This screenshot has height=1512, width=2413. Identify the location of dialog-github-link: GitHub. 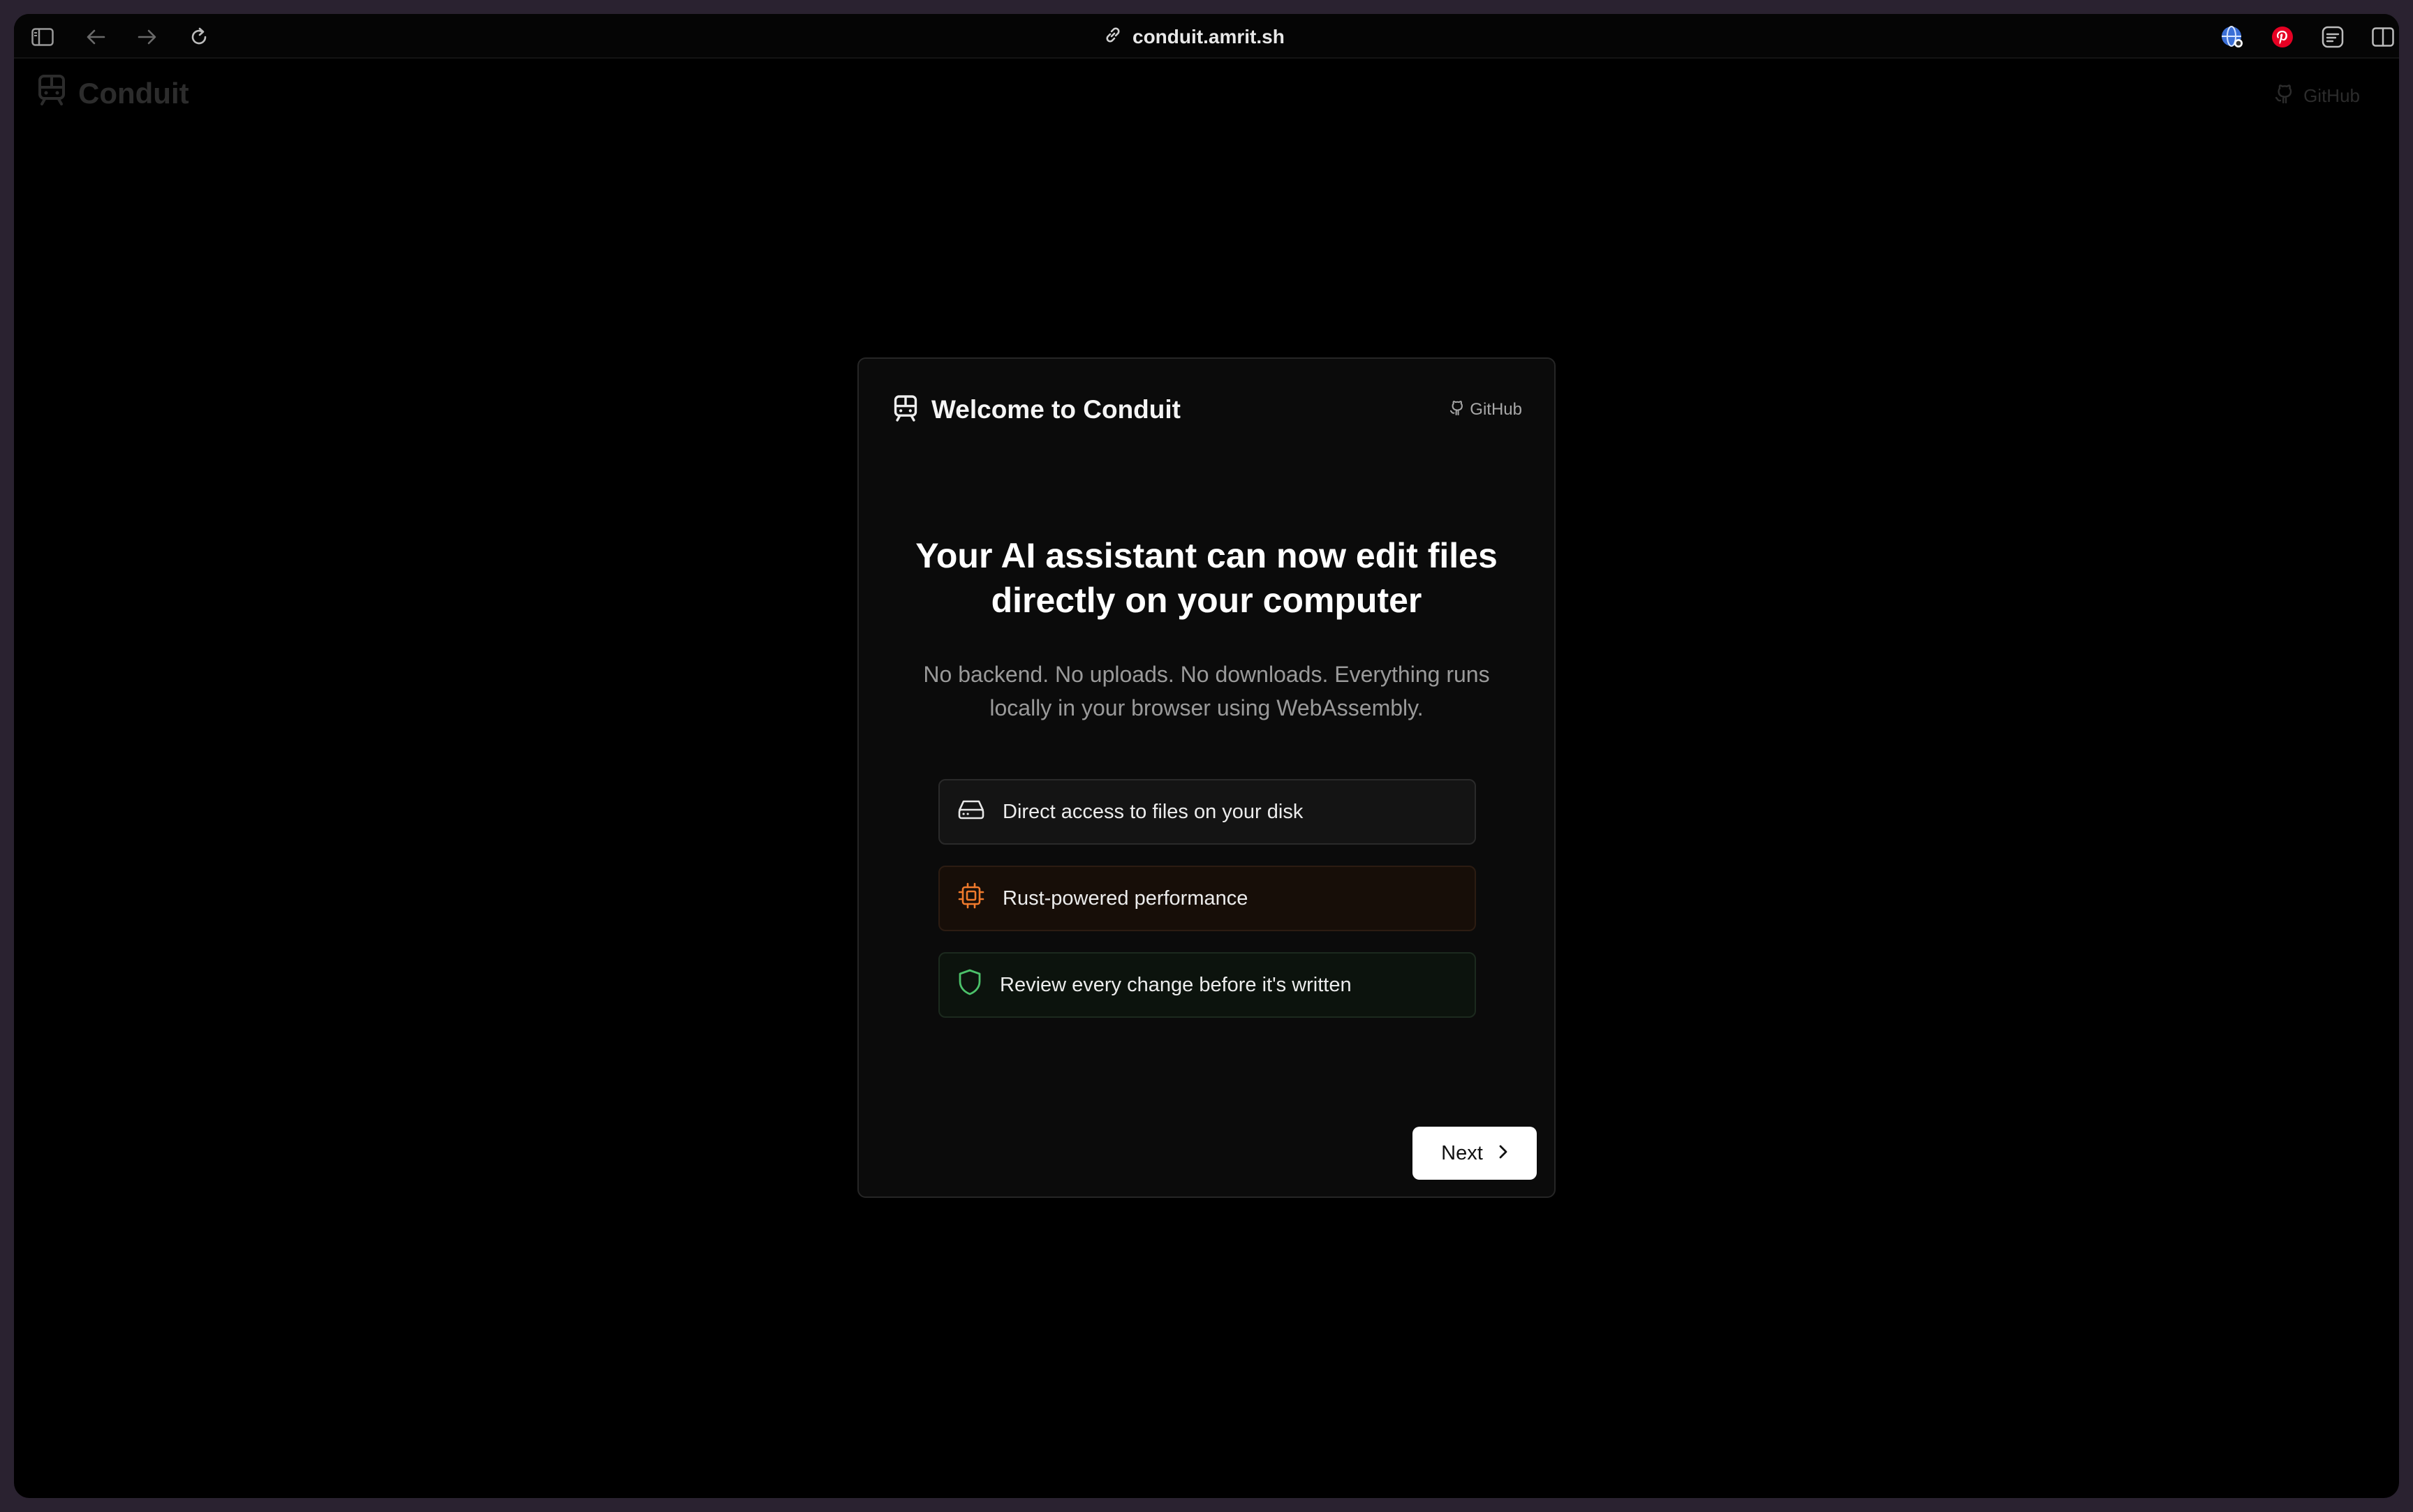
(1486, 410).